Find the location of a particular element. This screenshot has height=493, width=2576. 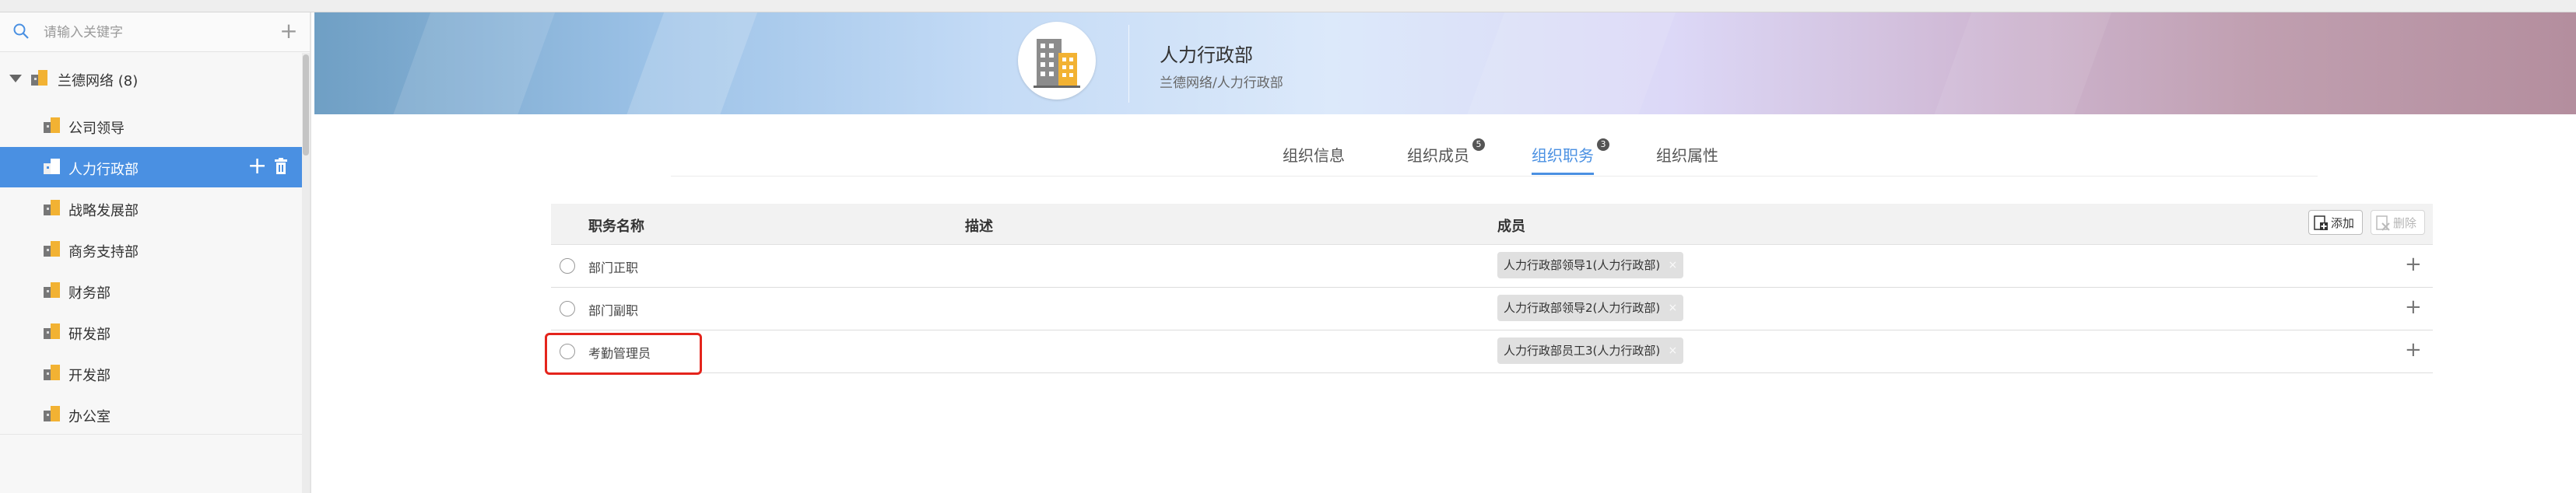

search-input is located at coordinates (157, 33).